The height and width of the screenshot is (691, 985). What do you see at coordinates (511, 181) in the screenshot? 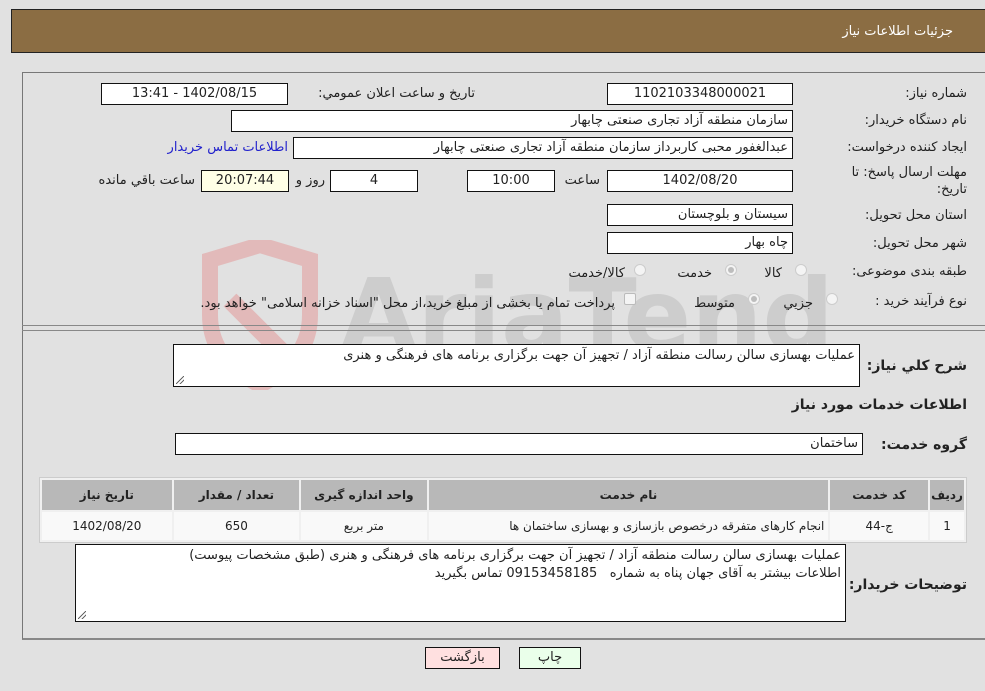
I see `deadline-time-field: 10:00` at bounding box center [511, 181].